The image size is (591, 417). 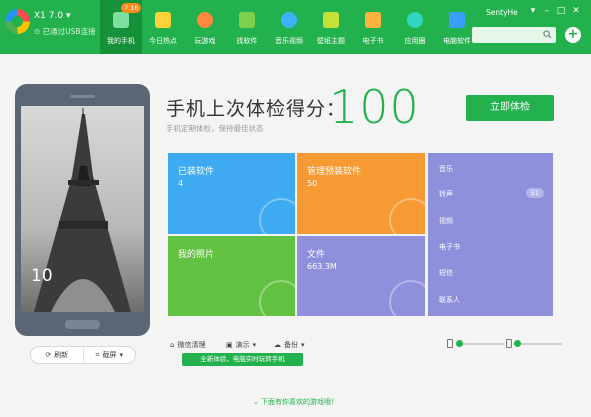 I want to click on double-chevron-down-icon: ⌄, so click(x=255, y=402).